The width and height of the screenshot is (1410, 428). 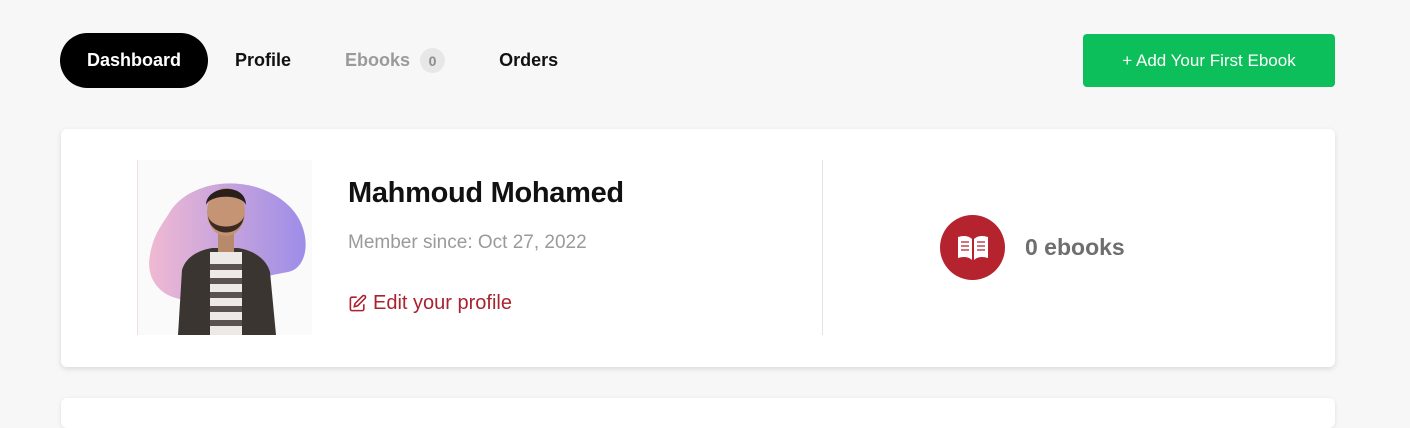 I want to click on tab-ebooks: Ebooks 0, so click(x=395, y=60).